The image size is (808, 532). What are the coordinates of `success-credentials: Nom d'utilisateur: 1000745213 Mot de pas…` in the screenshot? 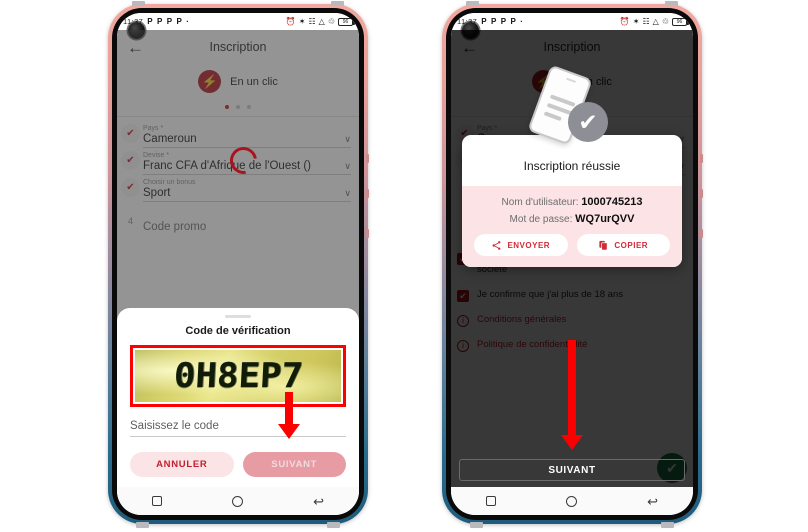 It's located at (572, 226).